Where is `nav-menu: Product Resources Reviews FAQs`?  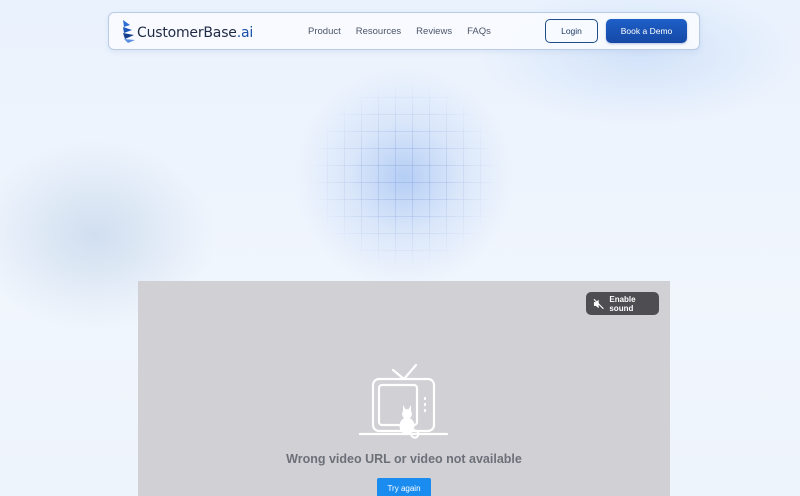
nav-menu: Product Resources Reviews FAQs is located at coordinates (407, 31).